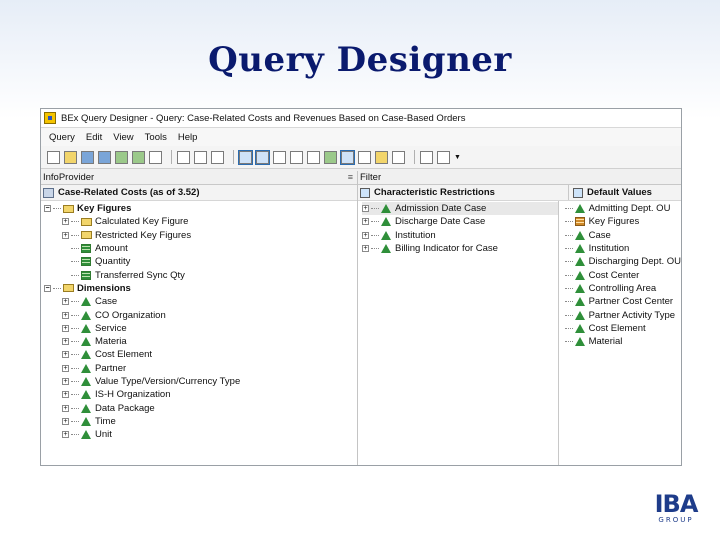  Describe the element at coordinates (233, 157) in the screenshot. I see `toolbar-separator` at that location.